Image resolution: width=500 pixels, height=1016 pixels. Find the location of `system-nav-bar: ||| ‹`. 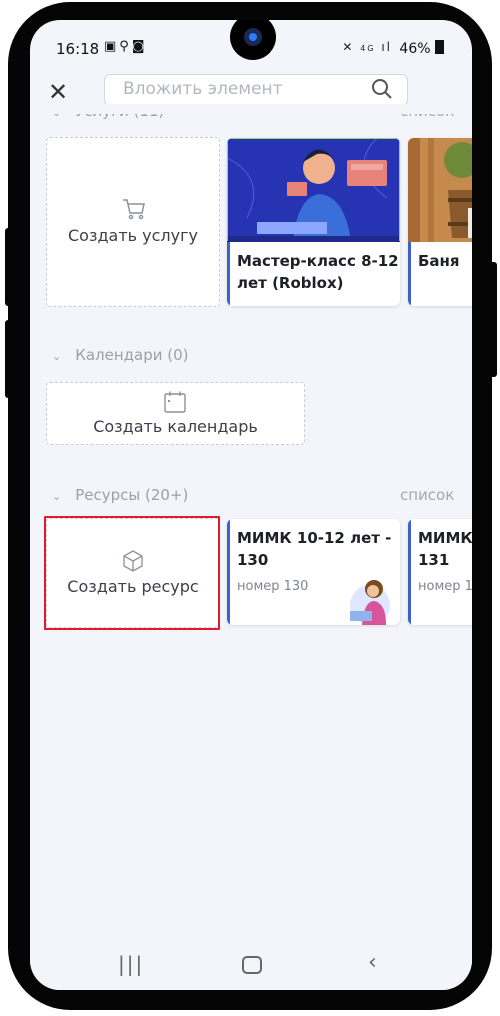

system-nav-bar: ||| ‹ is located at coordinates (251, 965).